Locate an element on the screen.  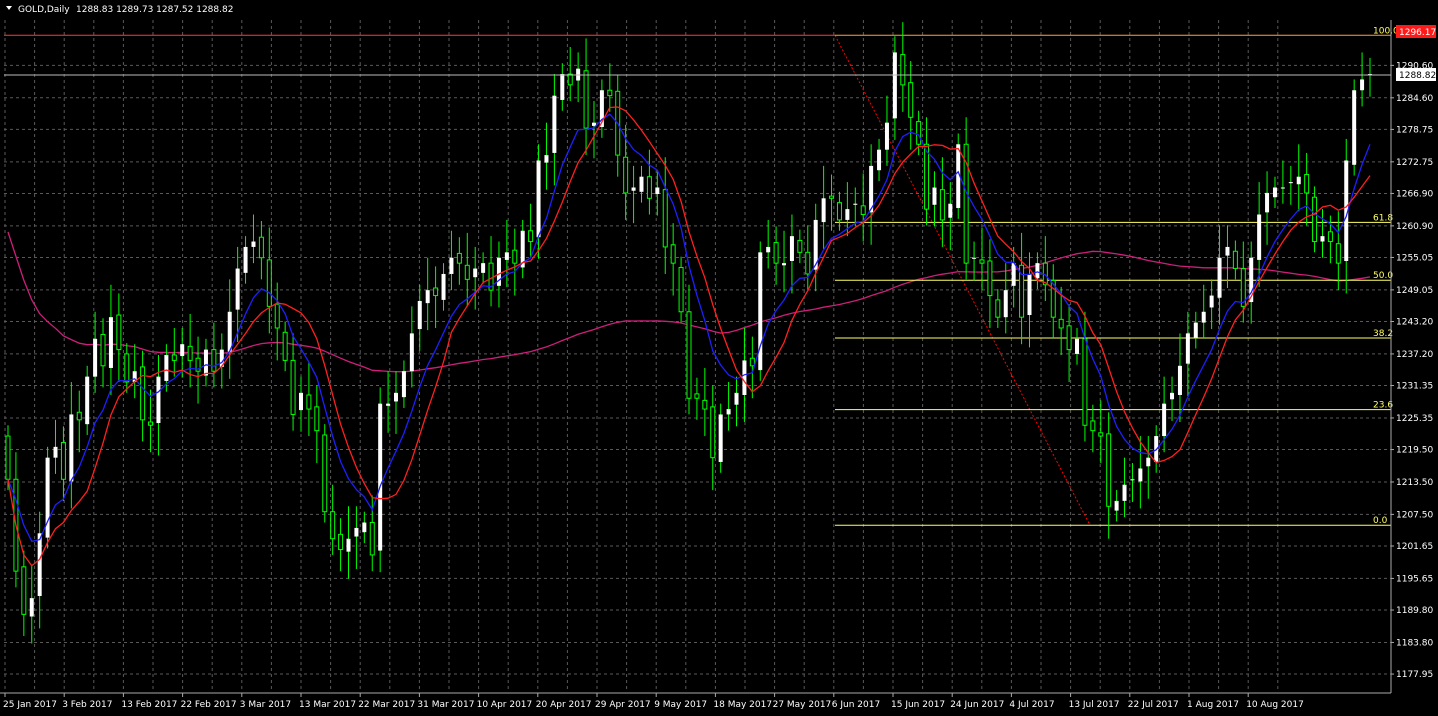
time-tick-label: 10 Aug 2017 is located at coordinates (1275, 705).